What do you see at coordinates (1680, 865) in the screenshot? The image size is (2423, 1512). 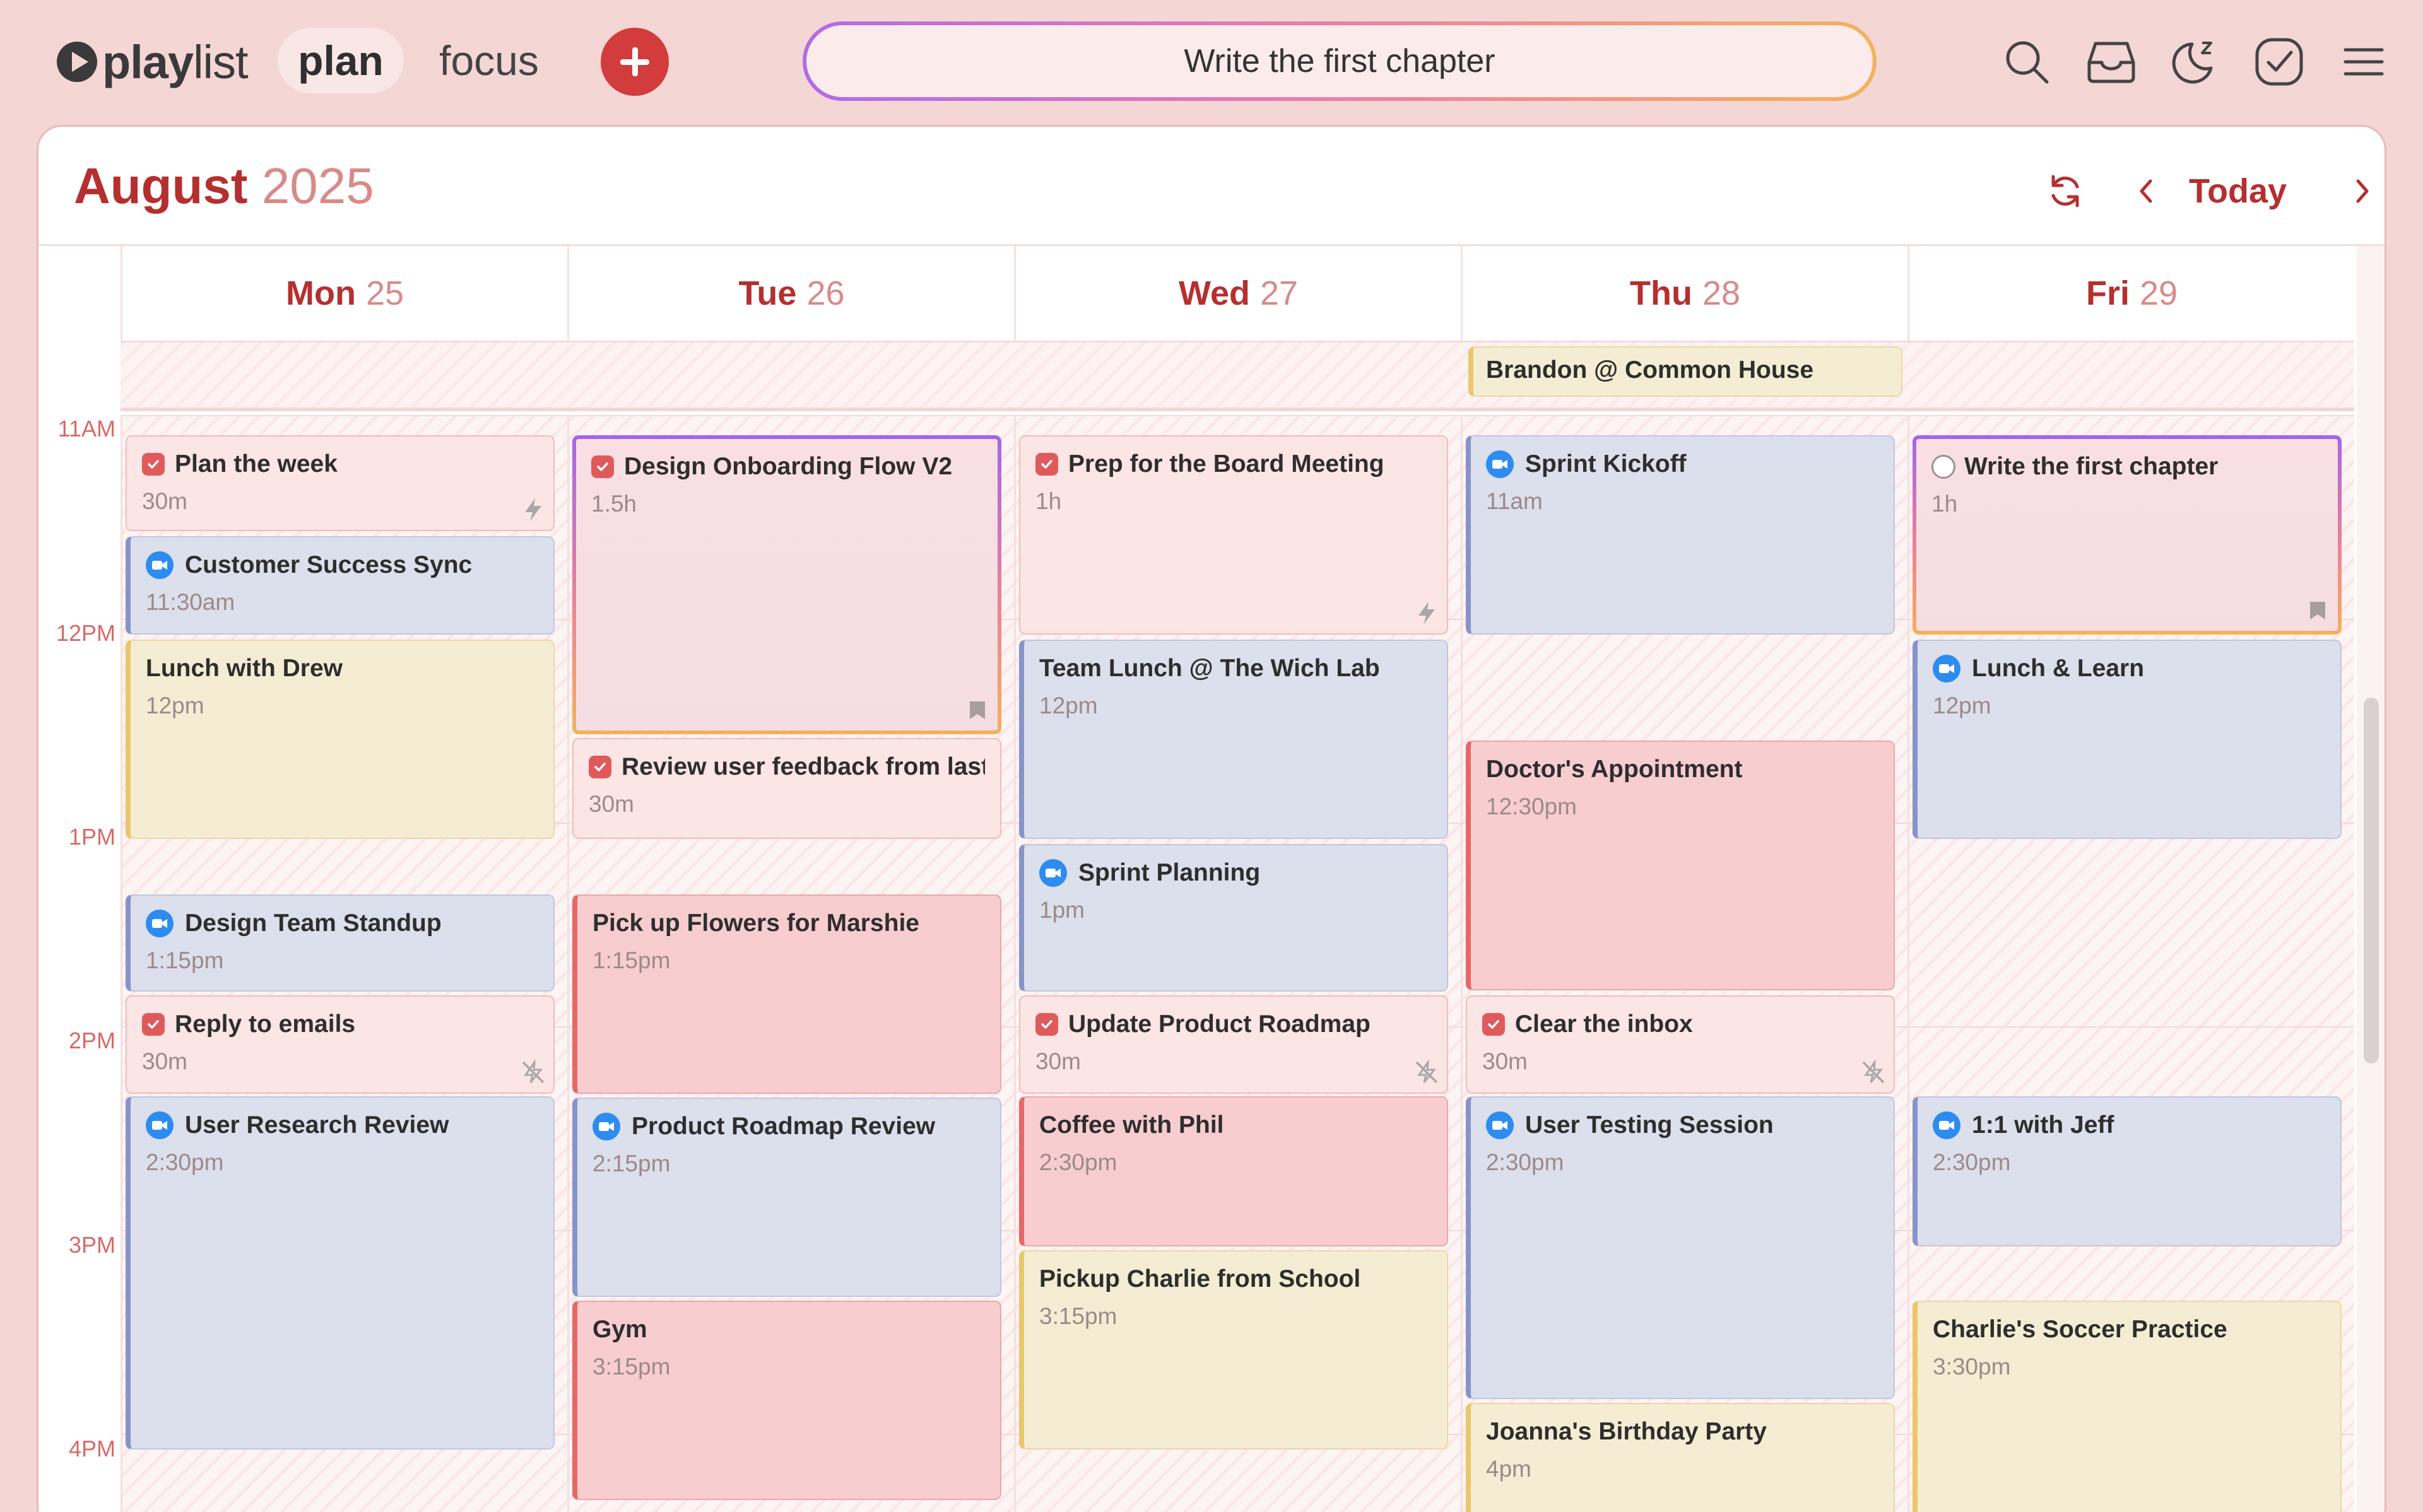 I see `event-doctors-appointment: Doctor's Appointment 12:30pm` at bounding box center [1680, 865].